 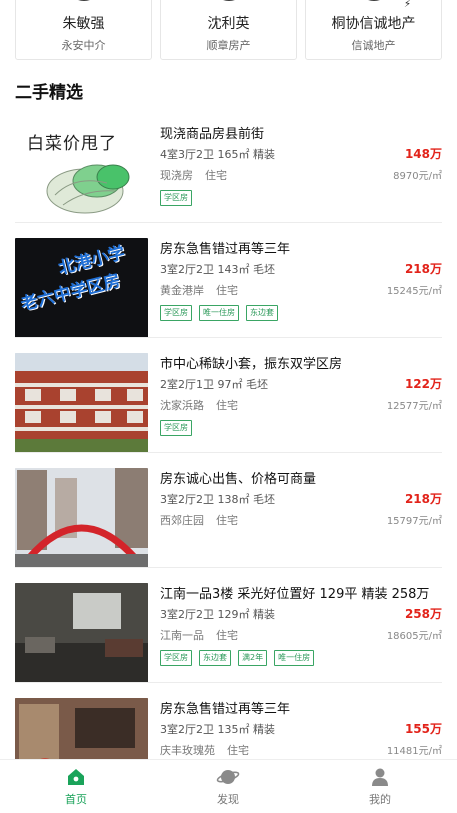 I want to click on agent-card: ⚡ 桐协信诚地产 信诚地产, so click(x=373, y=30).